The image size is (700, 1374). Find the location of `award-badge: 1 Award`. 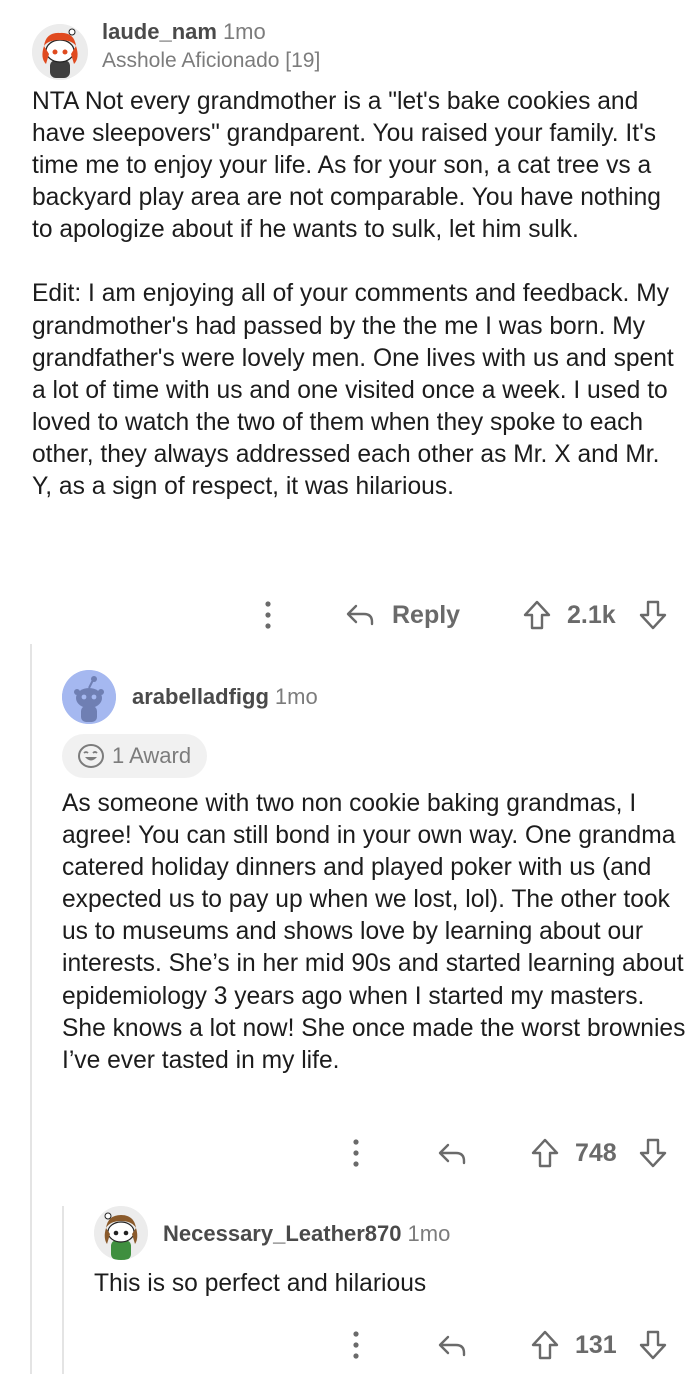

award-badge: 1 Award is located at coordinates (135, 756).